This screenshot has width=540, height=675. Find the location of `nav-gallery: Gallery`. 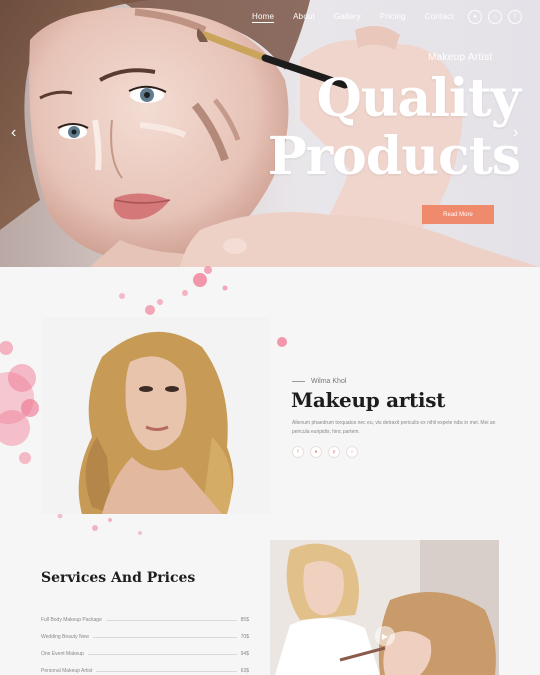

nav-gallery: Gallery is located at coordinates (347, 16).